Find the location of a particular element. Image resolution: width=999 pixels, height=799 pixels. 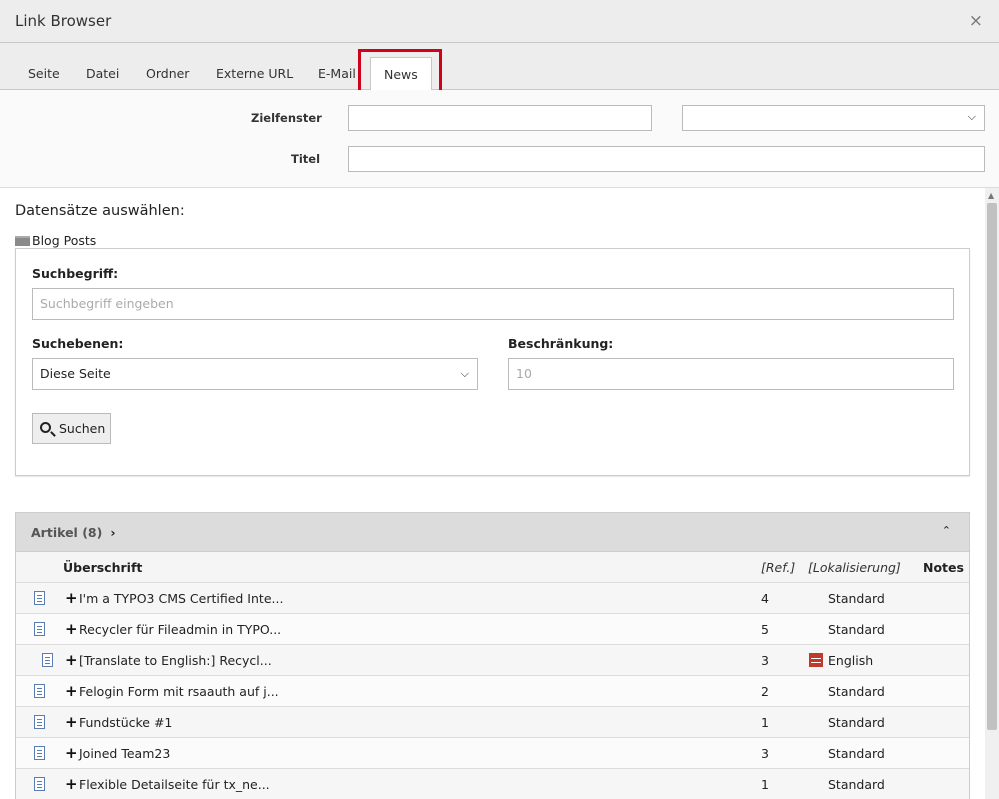

record-title: Joined Team23 is located at coordinates (124, 753).